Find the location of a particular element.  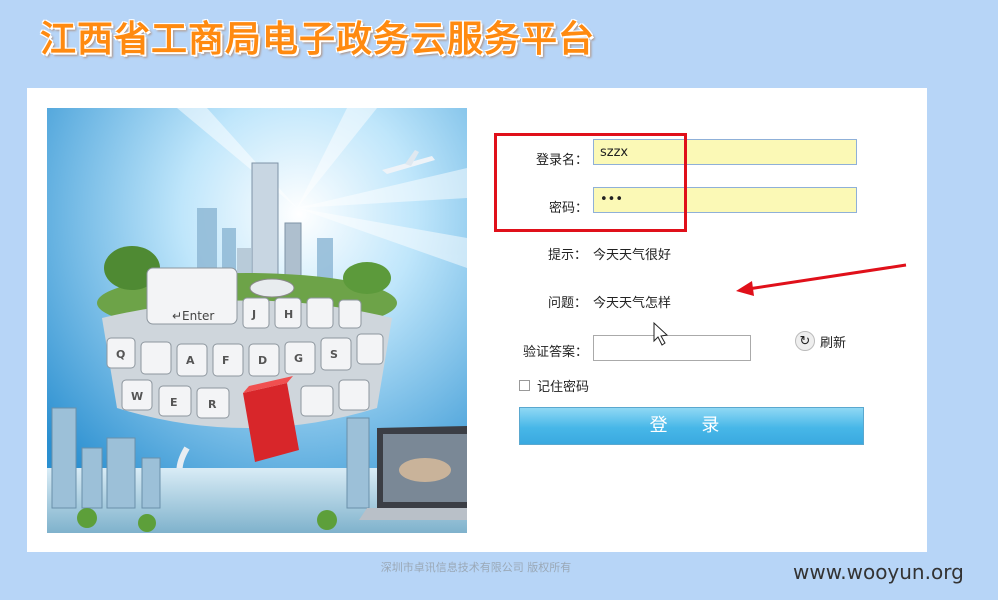

hint-highlight-box is located at coordinates (590, 182).